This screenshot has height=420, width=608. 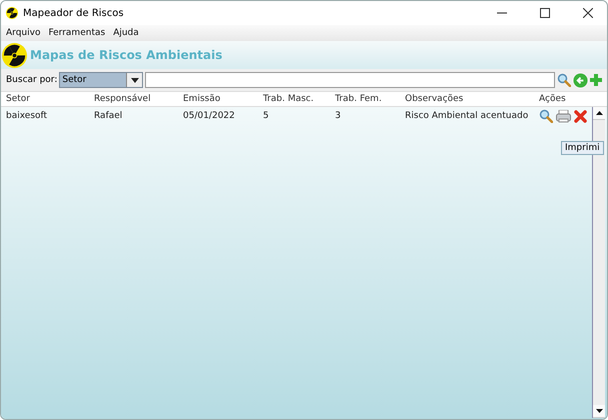 What do you see at coordinates (596, 80) in the screenshot?
I see `add-icon` at bounding box center [596, 80].